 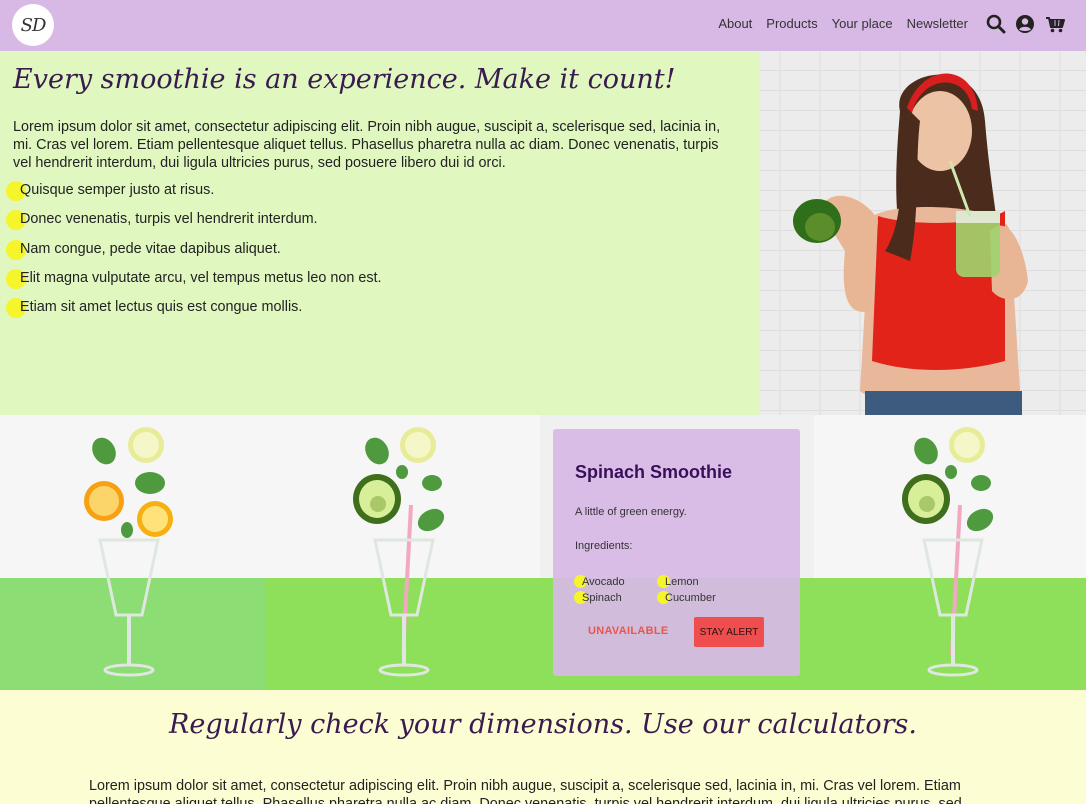 I want to click on product-description: A little of green energy., so click(x=631, y=512).